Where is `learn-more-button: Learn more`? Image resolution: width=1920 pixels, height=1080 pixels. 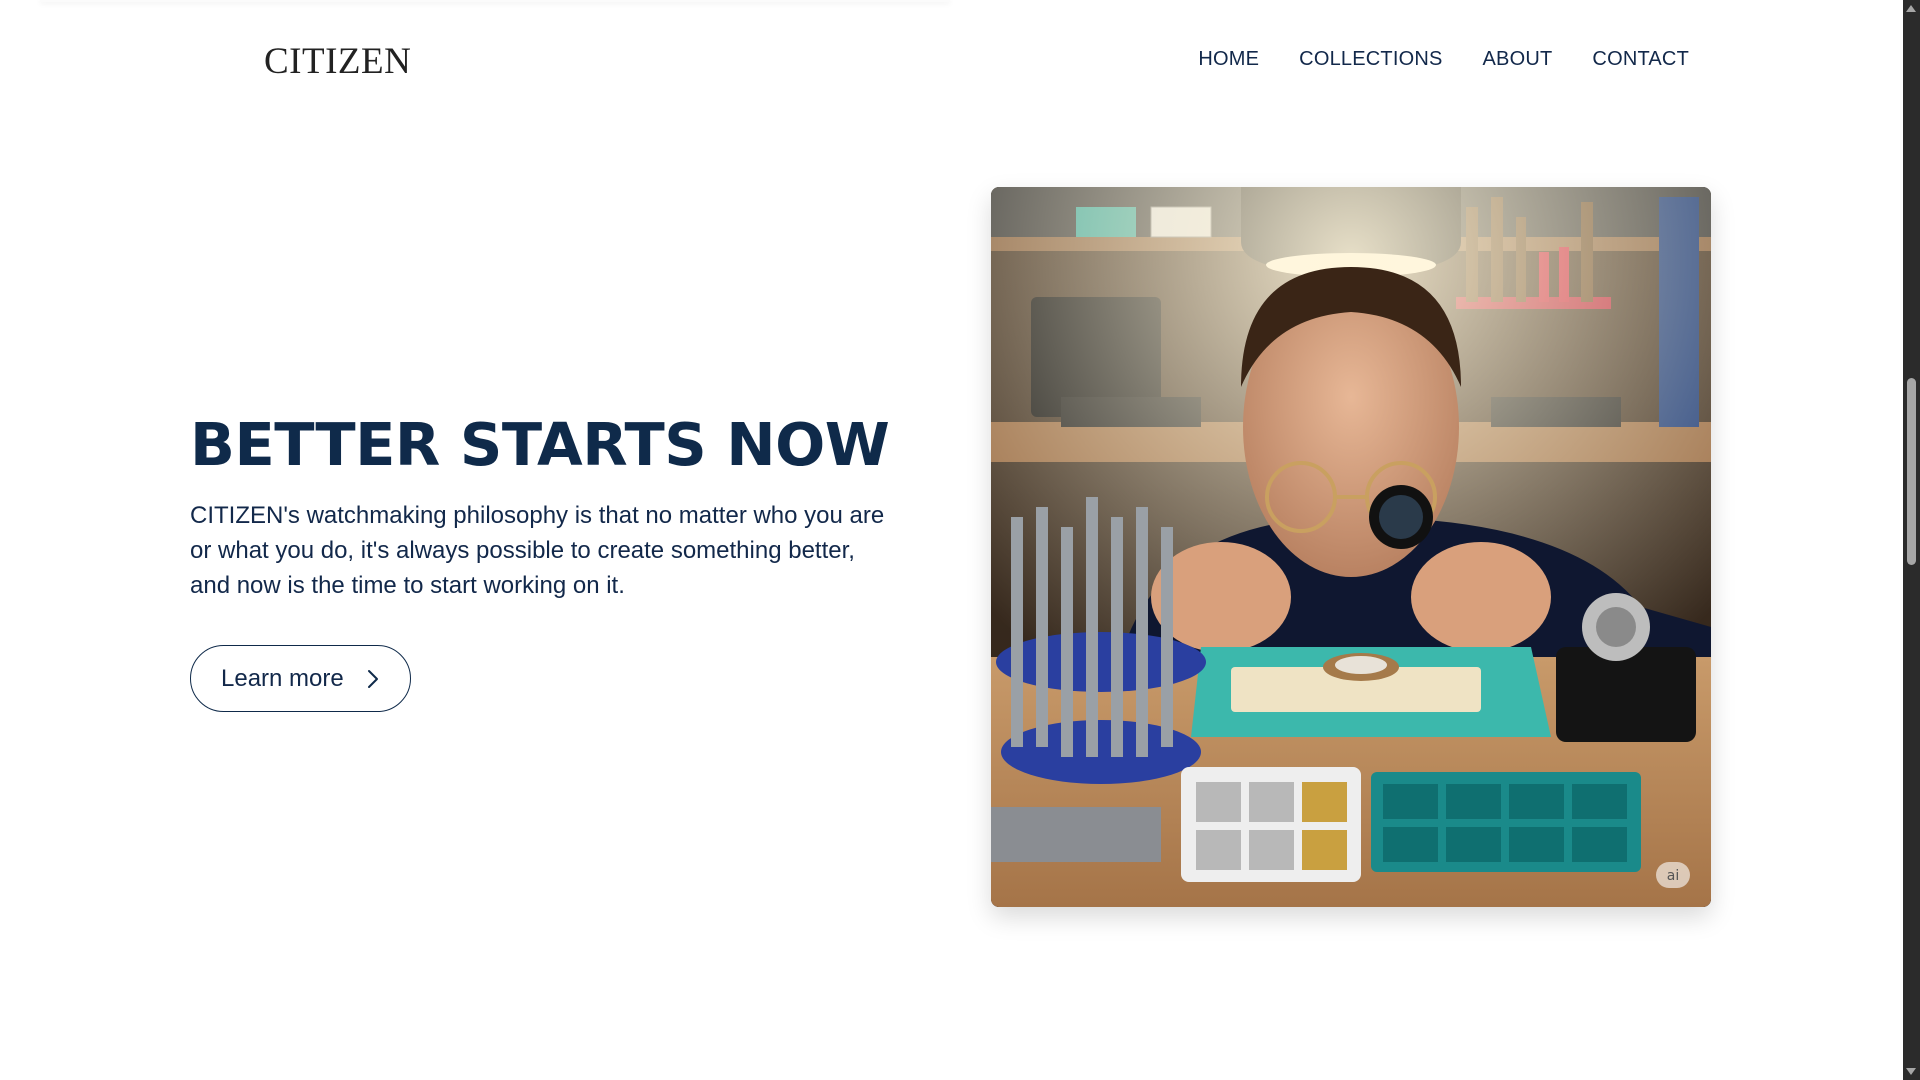 learn-more-button: Learn more is located at coordinates (300, 678).